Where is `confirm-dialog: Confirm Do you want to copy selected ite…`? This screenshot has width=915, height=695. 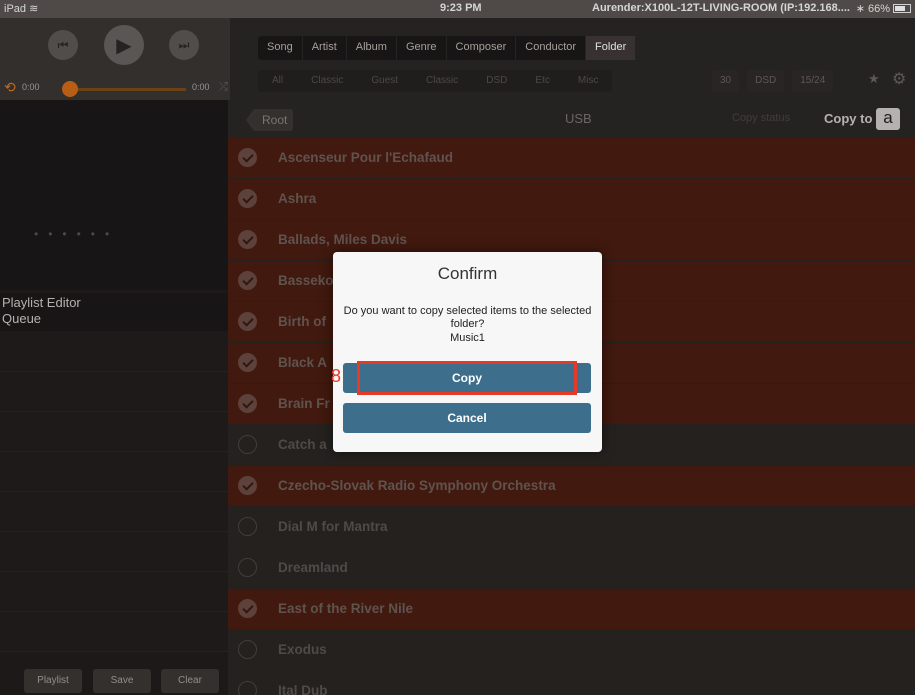 confirm-dialog: Confirm Do you want to copy selected ite… is located at coordinates (467, 352).